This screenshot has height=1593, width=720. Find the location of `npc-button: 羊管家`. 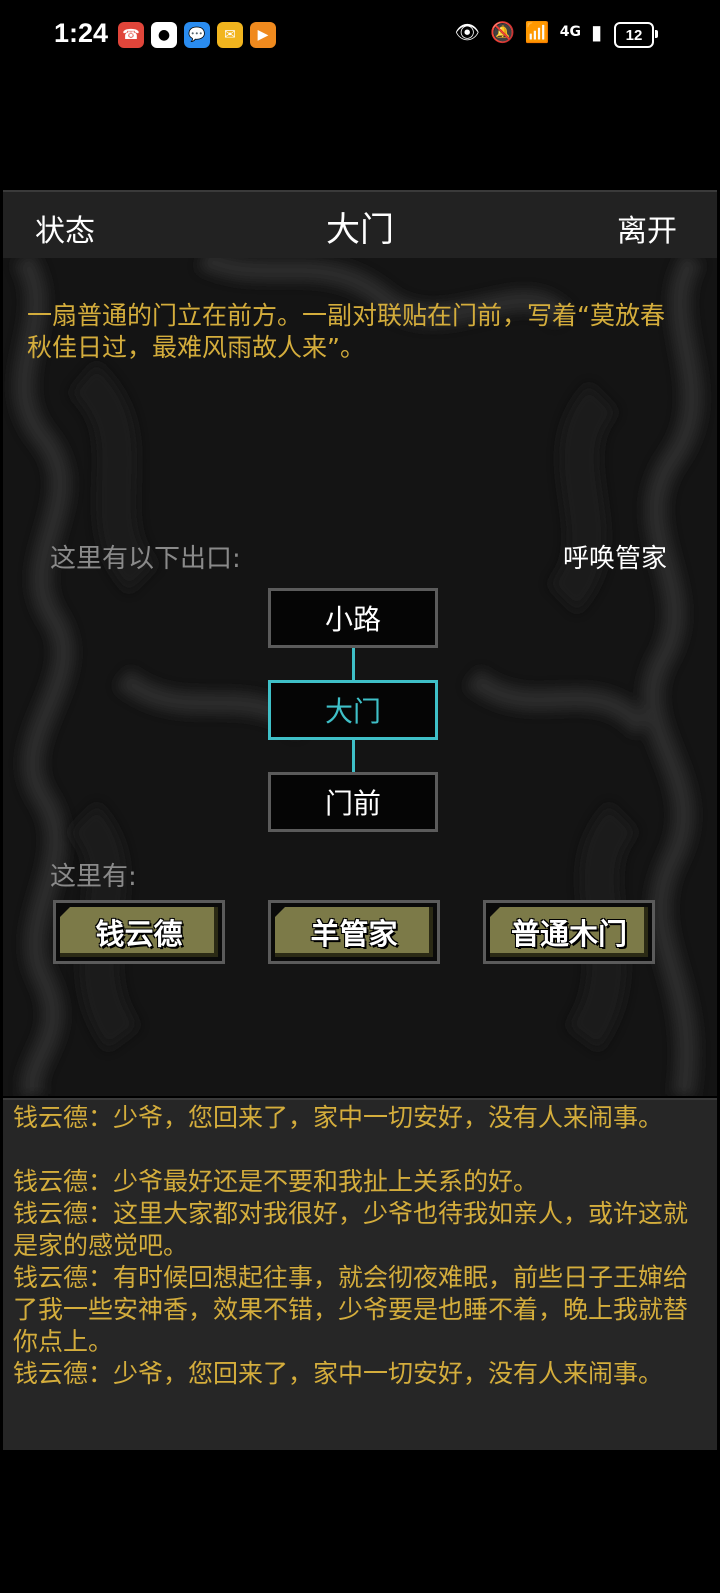

npc-button: 羊管家 is located at coordinates (354, 932).